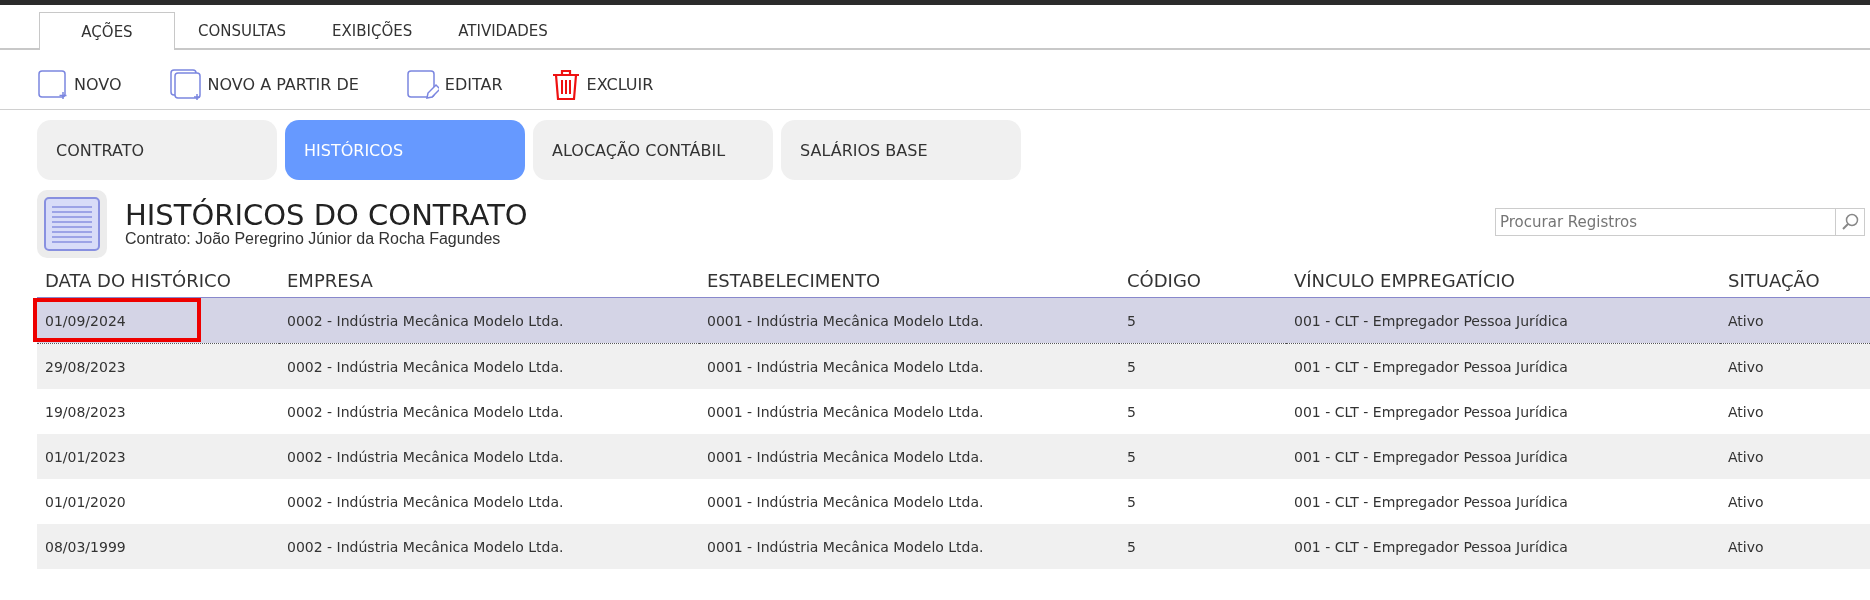  Describe the element at coordinates (85, 366) in the screenshot. I see `table-cell: 29/08/2023` at that location.